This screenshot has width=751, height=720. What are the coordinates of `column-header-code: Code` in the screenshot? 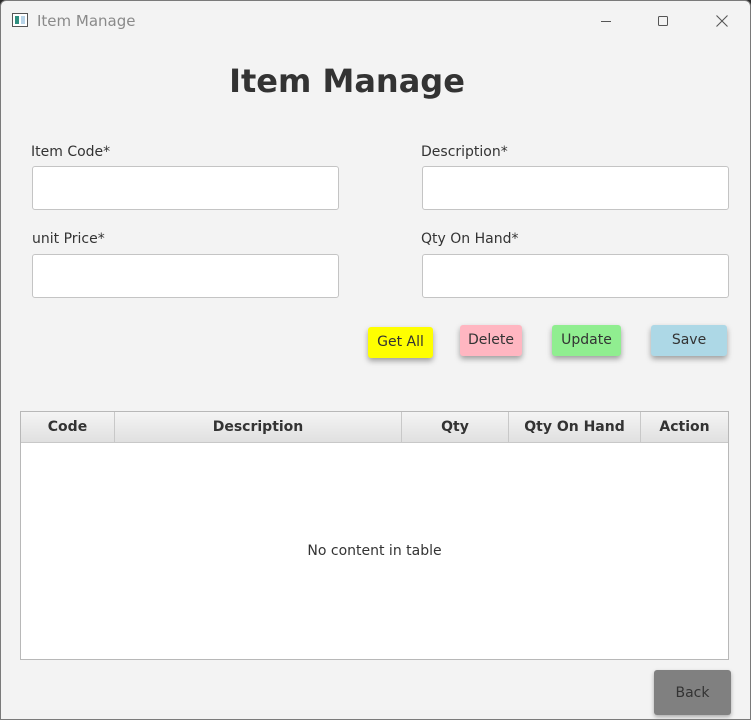 It's located at (68, 427).